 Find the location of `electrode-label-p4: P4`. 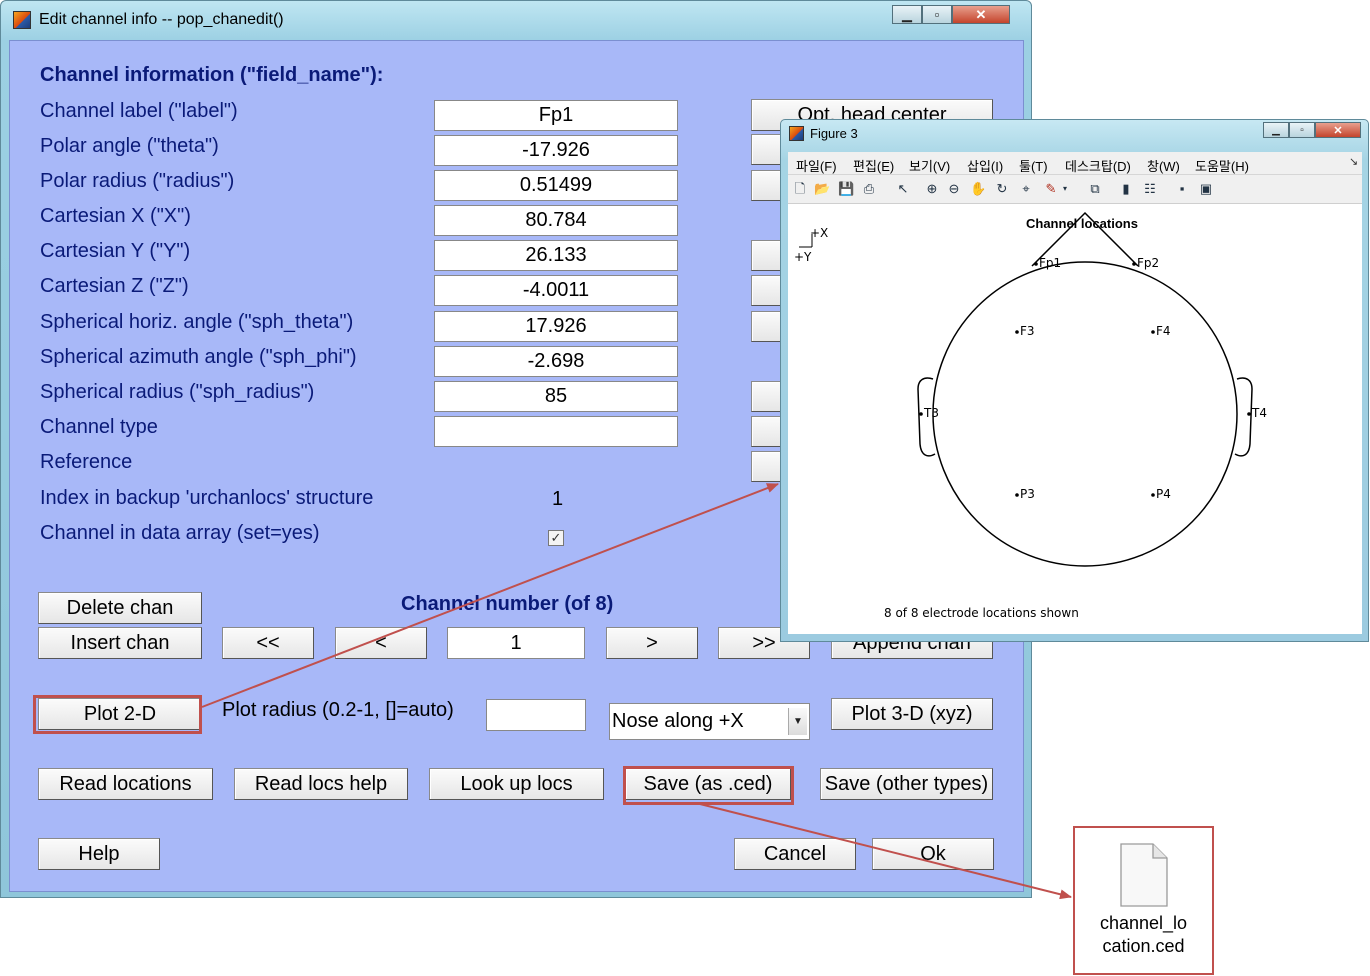

electrode-label-p4: P4 is located at coordinates (1163, 494).